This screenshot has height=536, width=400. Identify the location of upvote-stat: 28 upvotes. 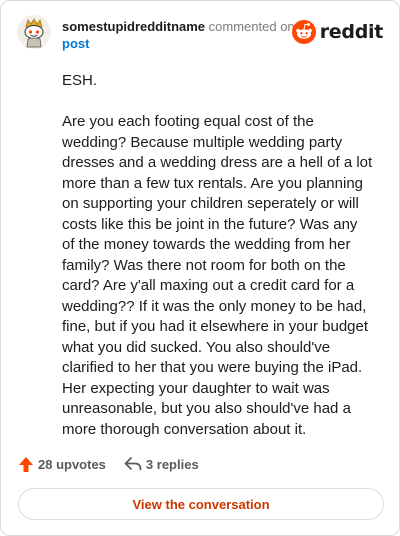
(62, 464).